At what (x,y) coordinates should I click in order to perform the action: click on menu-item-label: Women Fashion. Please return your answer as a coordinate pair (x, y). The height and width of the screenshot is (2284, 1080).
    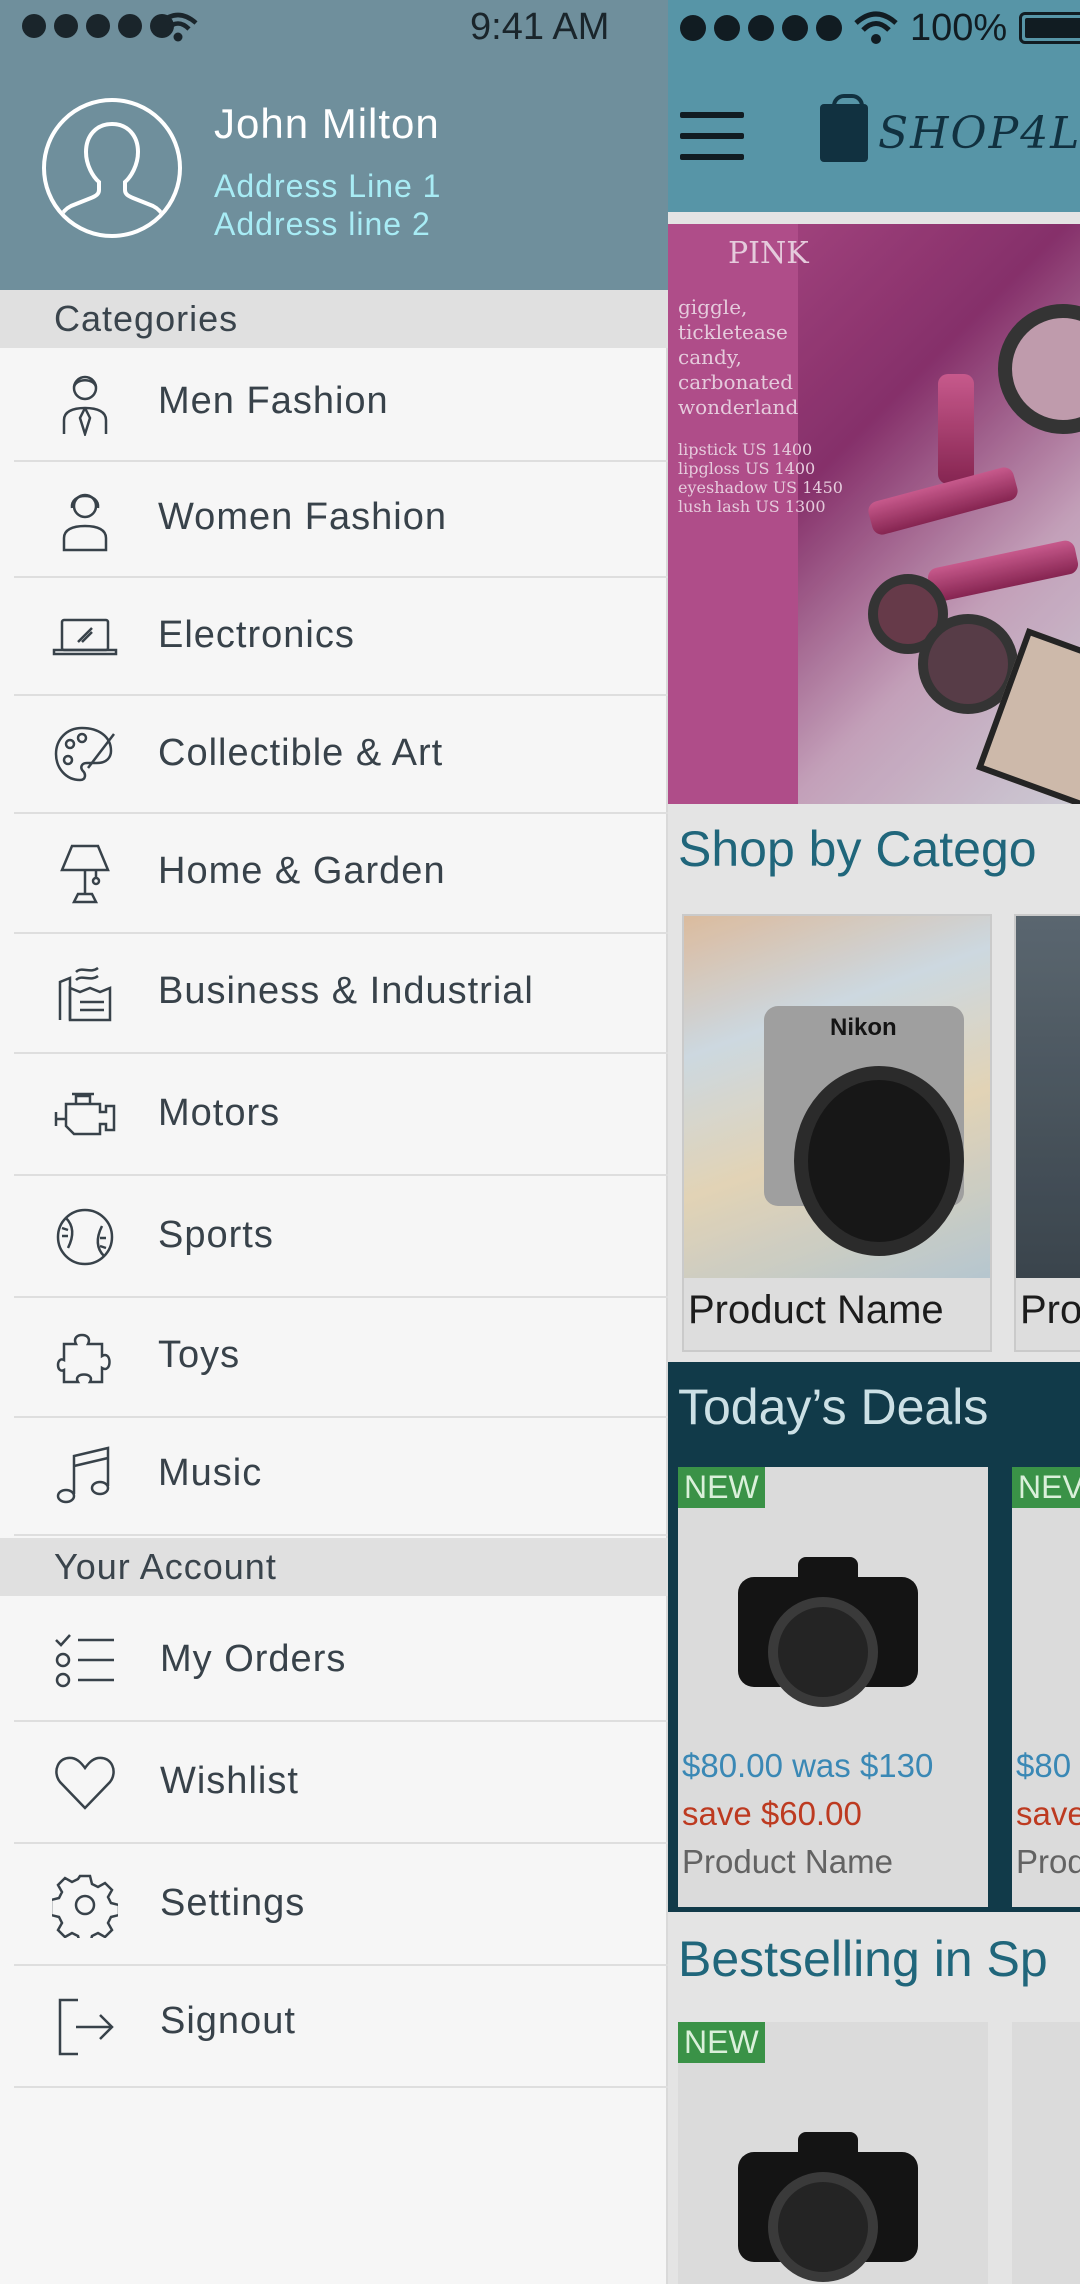
    Looking at the image, I should click on (302, 517).